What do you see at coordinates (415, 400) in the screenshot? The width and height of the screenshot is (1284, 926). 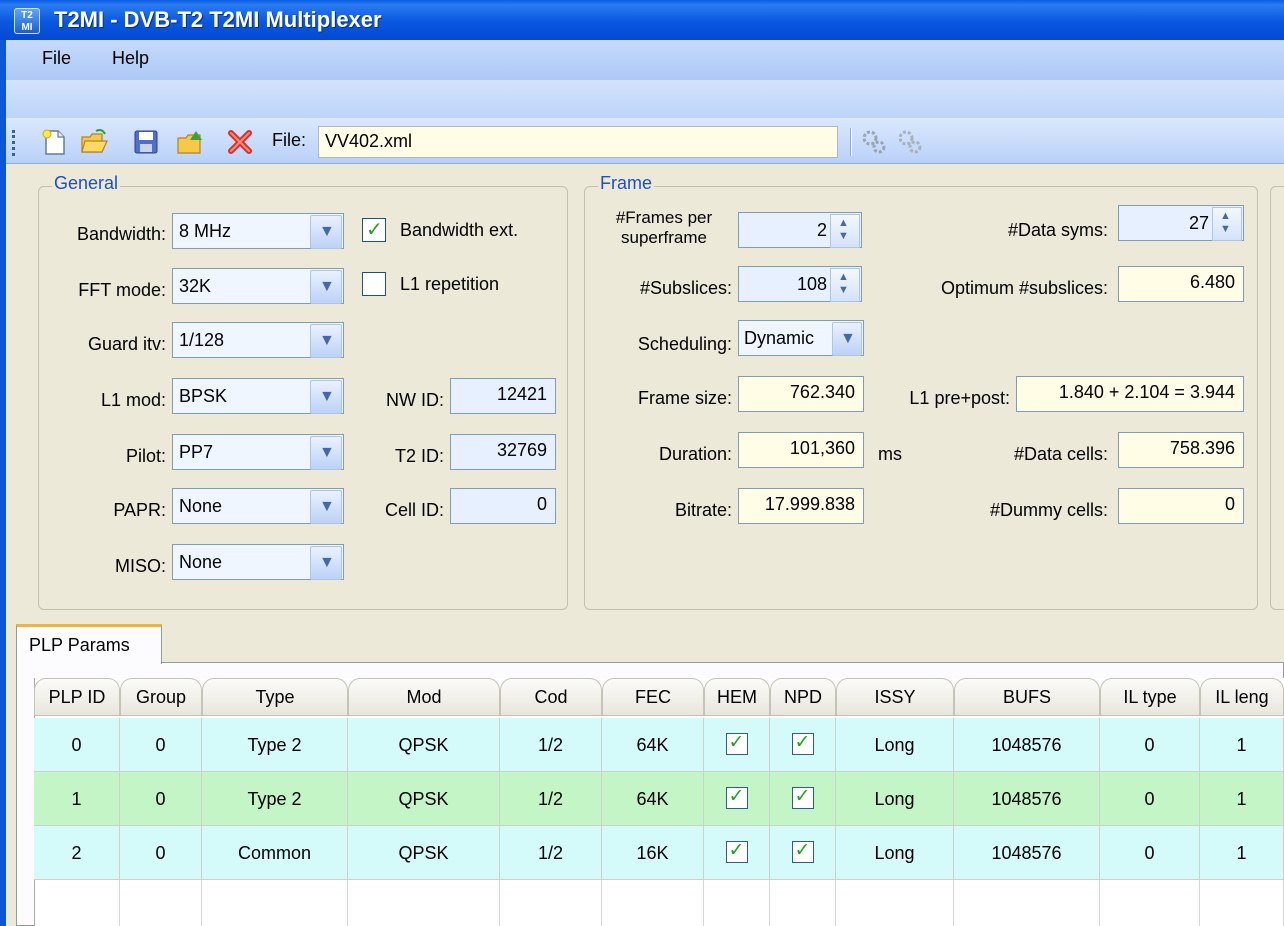 I see `nw-id-label: NW ID:` at bounding box center [415, 400].